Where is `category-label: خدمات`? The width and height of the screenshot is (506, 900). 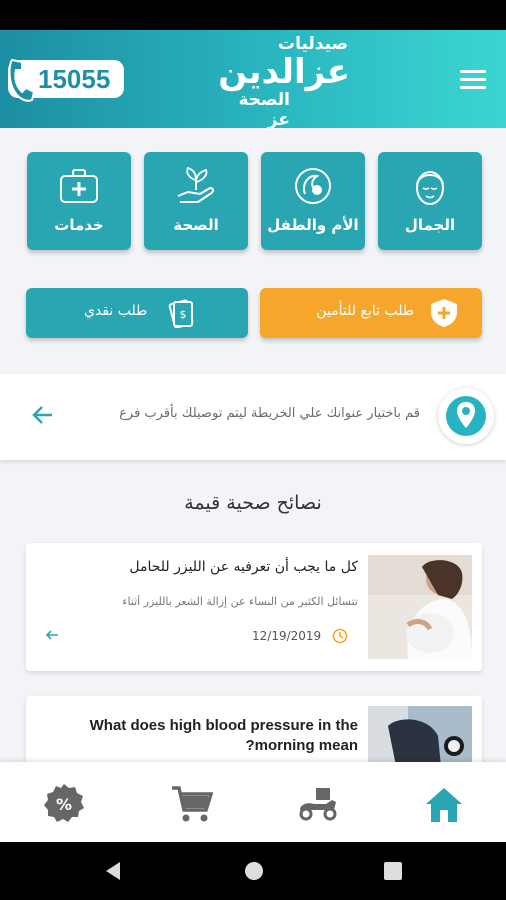
category-label: خدمات is located at coordinates (79, 225).